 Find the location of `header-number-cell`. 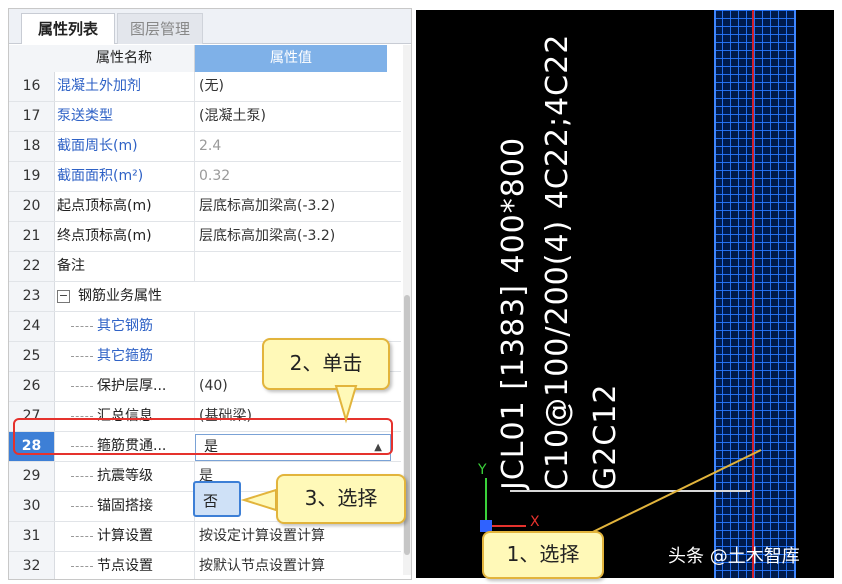

header-number-cell is located at coordinates (31, 58).